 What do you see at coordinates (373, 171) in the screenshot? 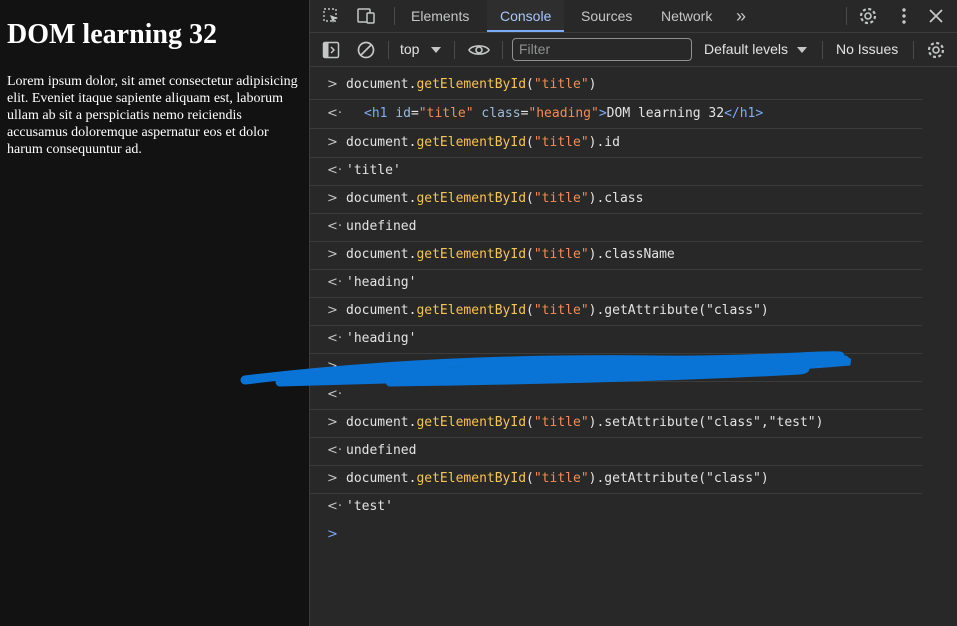
I see `console-result: 'title'` at bounding box center [373, 171].